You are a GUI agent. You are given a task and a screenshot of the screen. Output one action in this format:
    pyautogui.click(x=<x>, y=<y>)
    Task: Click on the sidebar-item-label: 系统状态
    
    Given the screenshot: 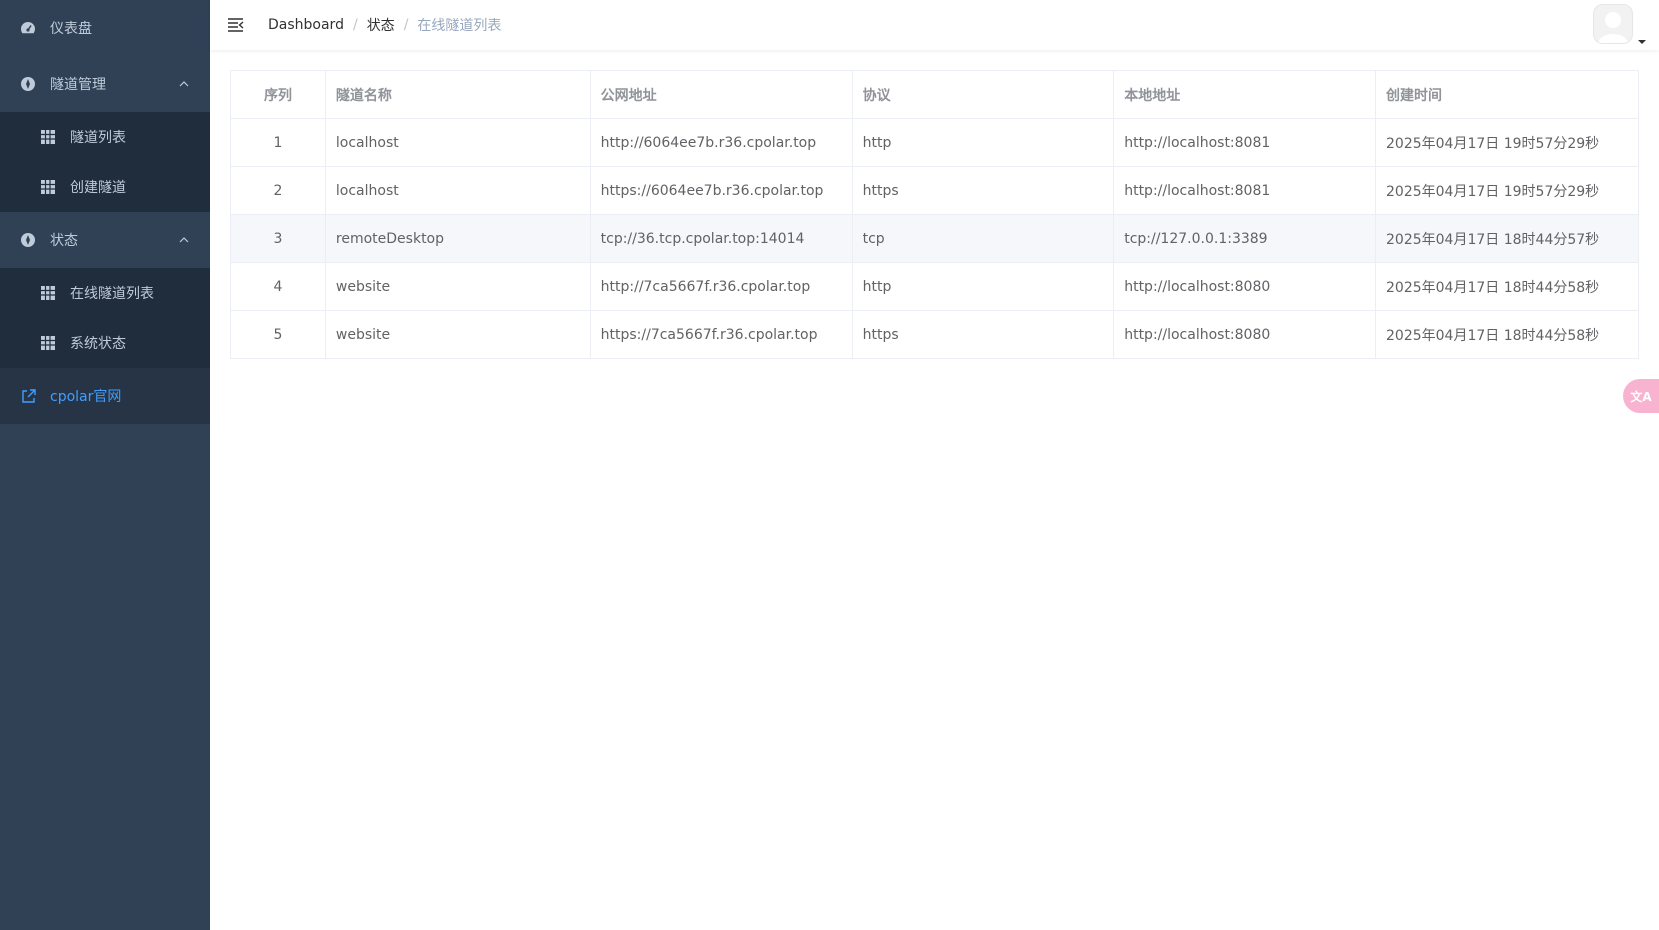 What is the action you would take?
    pyautogui.click(x=98, y=344)
    